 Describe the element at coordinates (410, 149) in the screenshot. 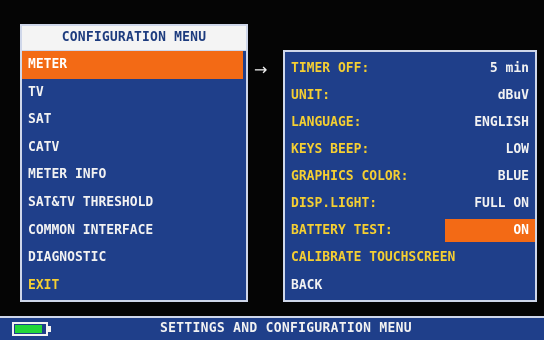

I see `setting-row-keys-beep: KEYS BEEP: LOW` at that location.